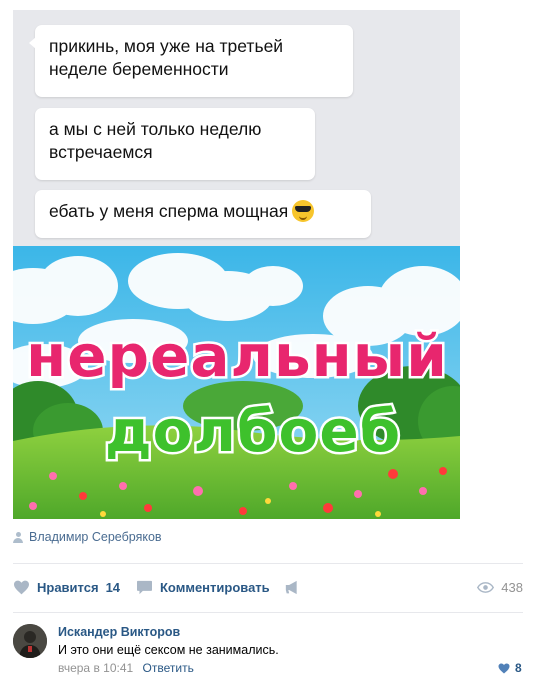 Image resolution: width=535 pixels, height=685 pixels. I want to click on avatar-photo, so click(30, 641).